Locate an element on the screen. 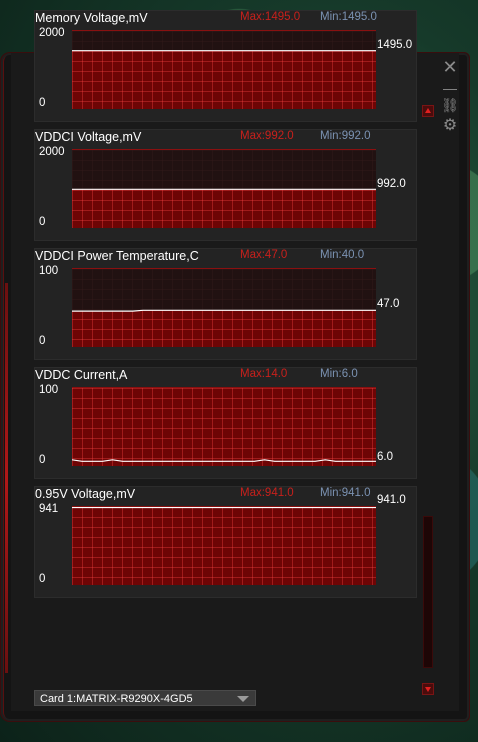 The image size is (478, 742). graph-max: Max:47.0 is located at coordinates (264, 255).